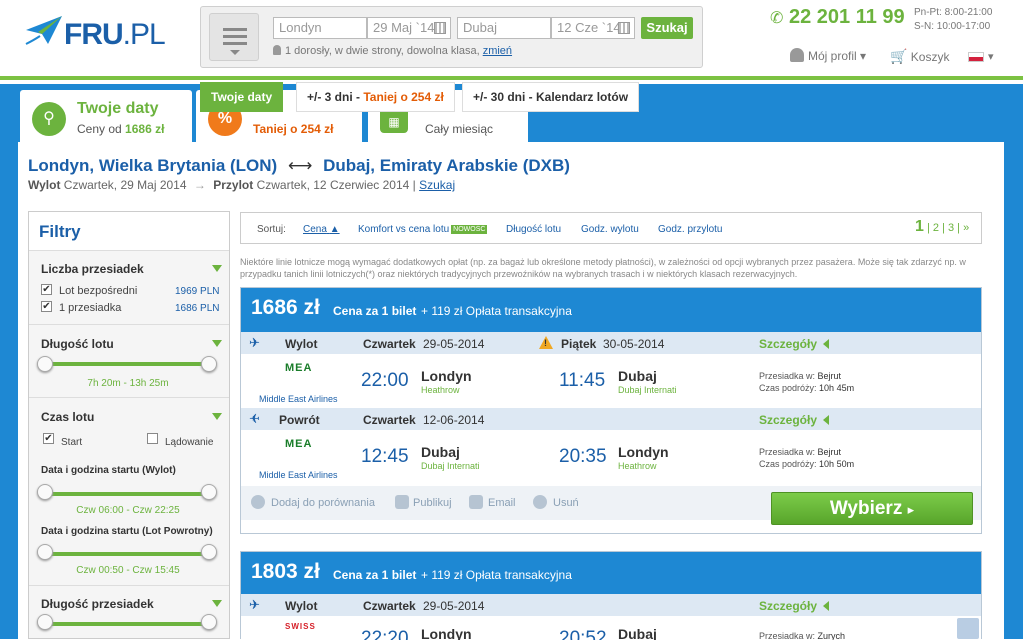 The width and height of the screenshot is (1023, 640). What do you see at coordinates (551, 97) in the screenshot?
I see `tooltip-30-days: +/- 30 dni - Kalendarz lotów` at bounding box center [551, 97].